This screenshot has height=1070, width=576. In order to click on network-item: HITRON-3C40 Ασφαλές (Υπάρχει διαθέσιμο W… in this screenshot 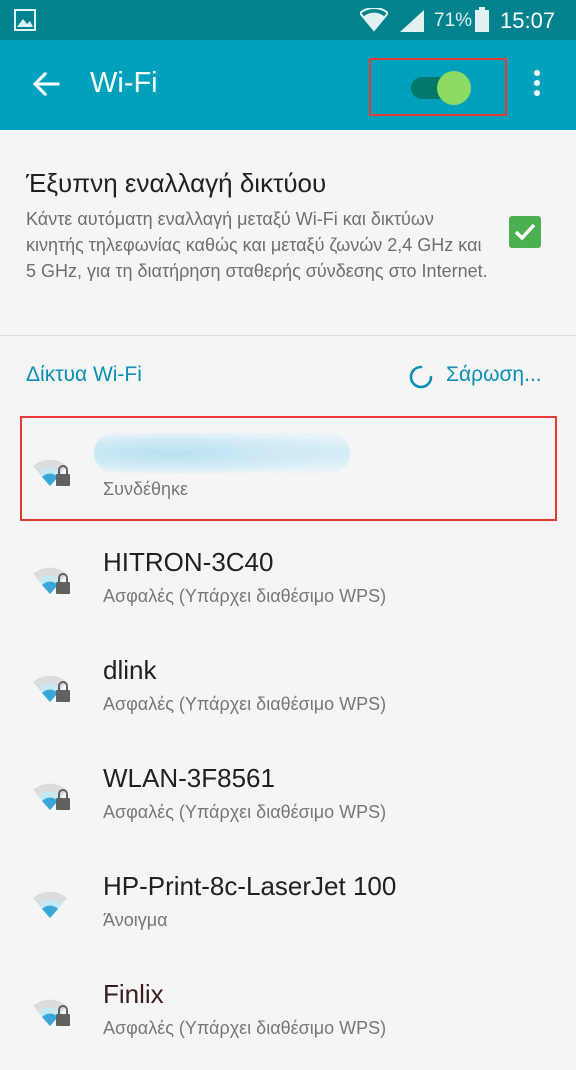, I will do `click(288, 584)`.